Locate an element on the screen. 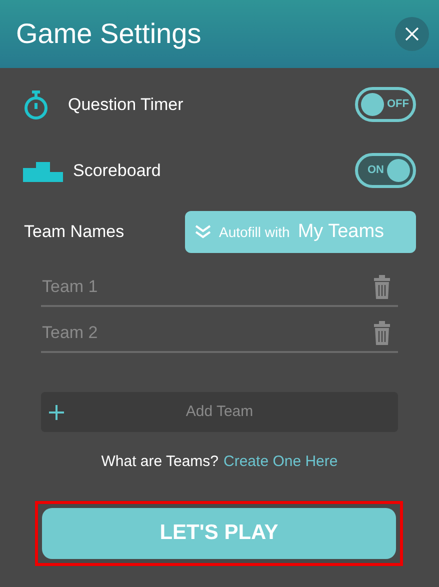 The image size is (439, 587). close-icon is located at coordinates (412, 34).